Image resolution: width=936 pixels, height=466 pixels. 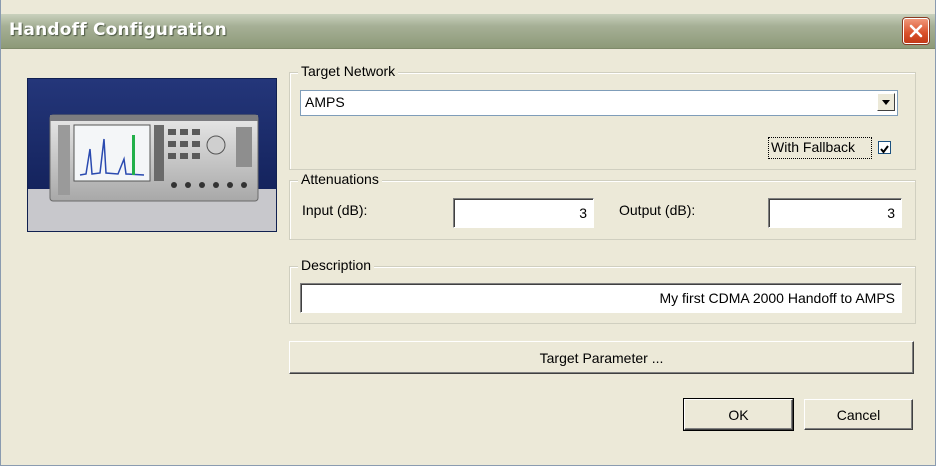 What do you see at coordinates (657, 210) in the screenshot?
I see `output-db-label: Output (dB):` at bounding box center [657, 210].